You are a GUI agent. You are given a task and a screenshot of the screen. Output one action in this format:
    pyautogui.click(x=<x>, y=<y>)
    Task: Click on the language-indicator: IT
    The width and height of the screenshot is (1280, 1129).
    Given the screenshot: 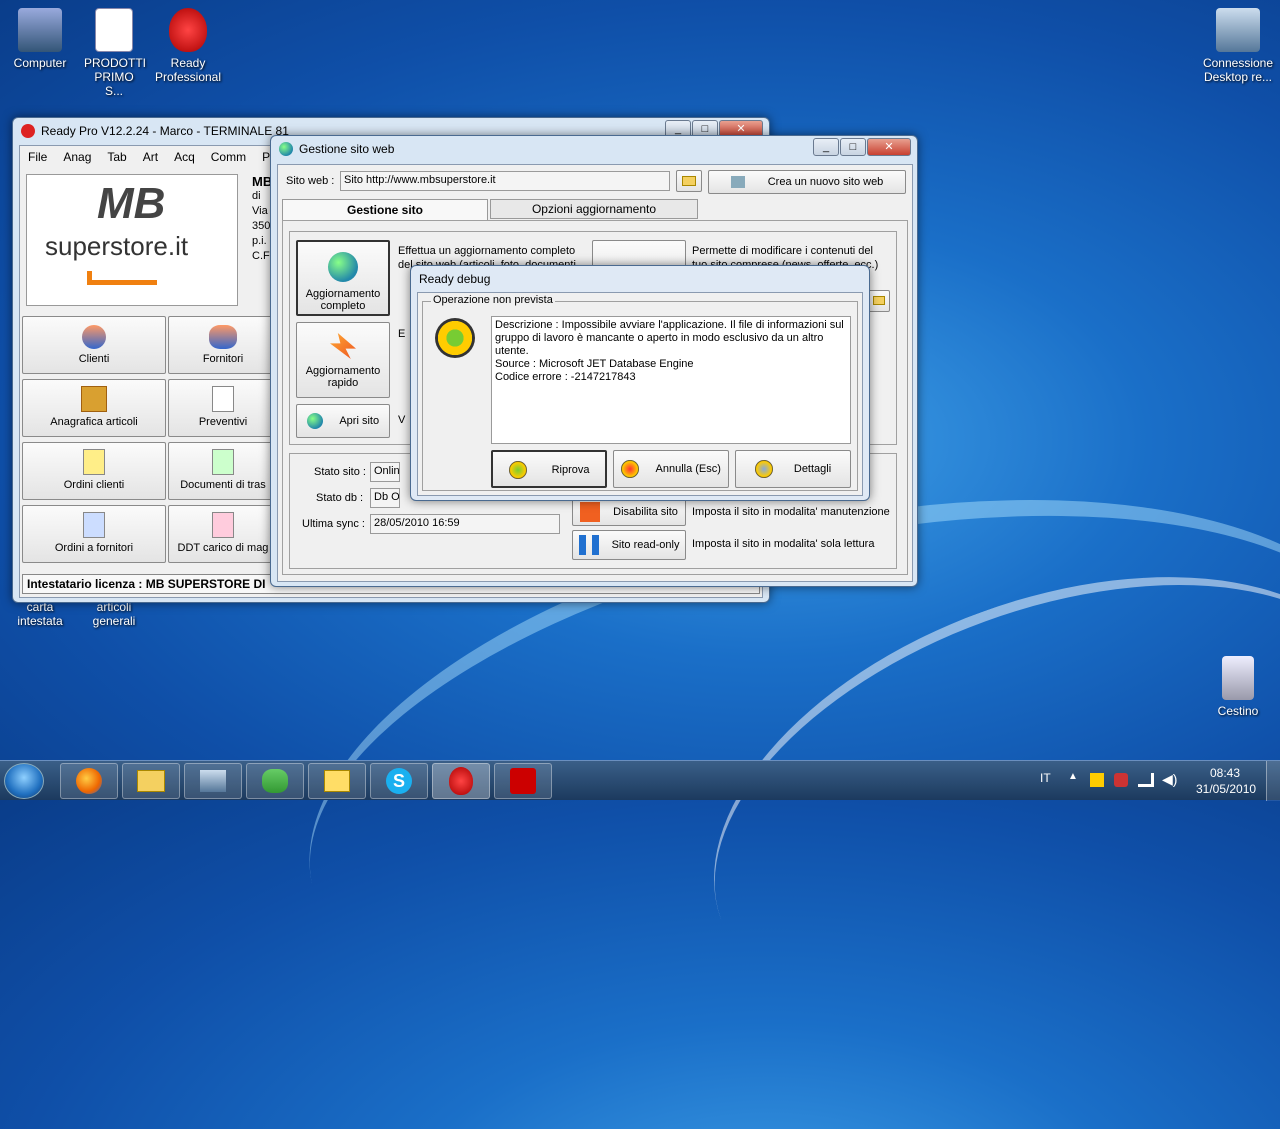 What is the action you would take?
    pyautogui.click(x=1045, y=778)
    